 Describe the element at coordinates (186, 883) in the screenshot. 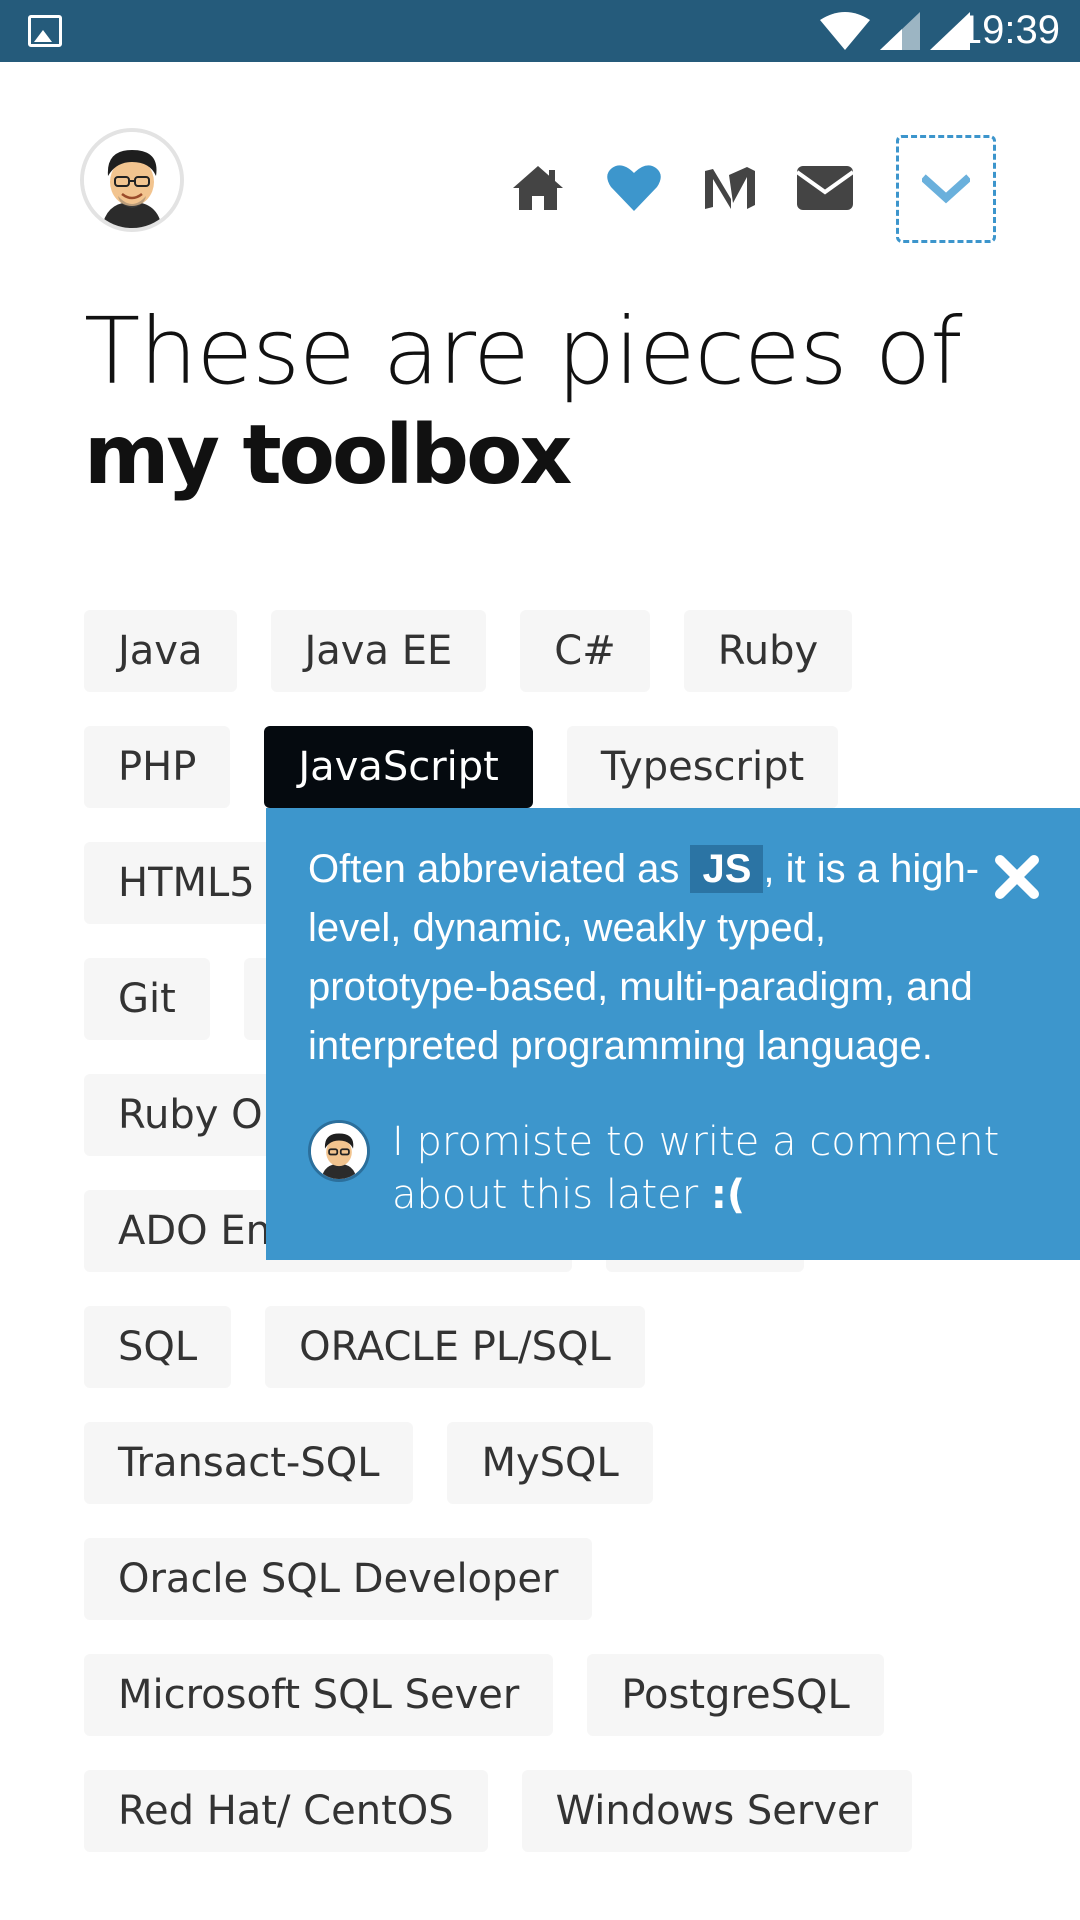

I see `tag-html5: HTML5` at that location.